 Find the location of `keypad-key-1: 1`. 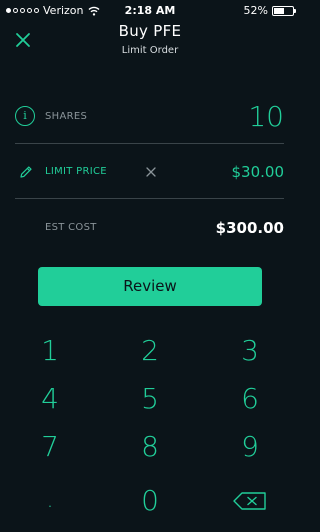

keypad-key-1: 1 is located at coordinates (50, 351).